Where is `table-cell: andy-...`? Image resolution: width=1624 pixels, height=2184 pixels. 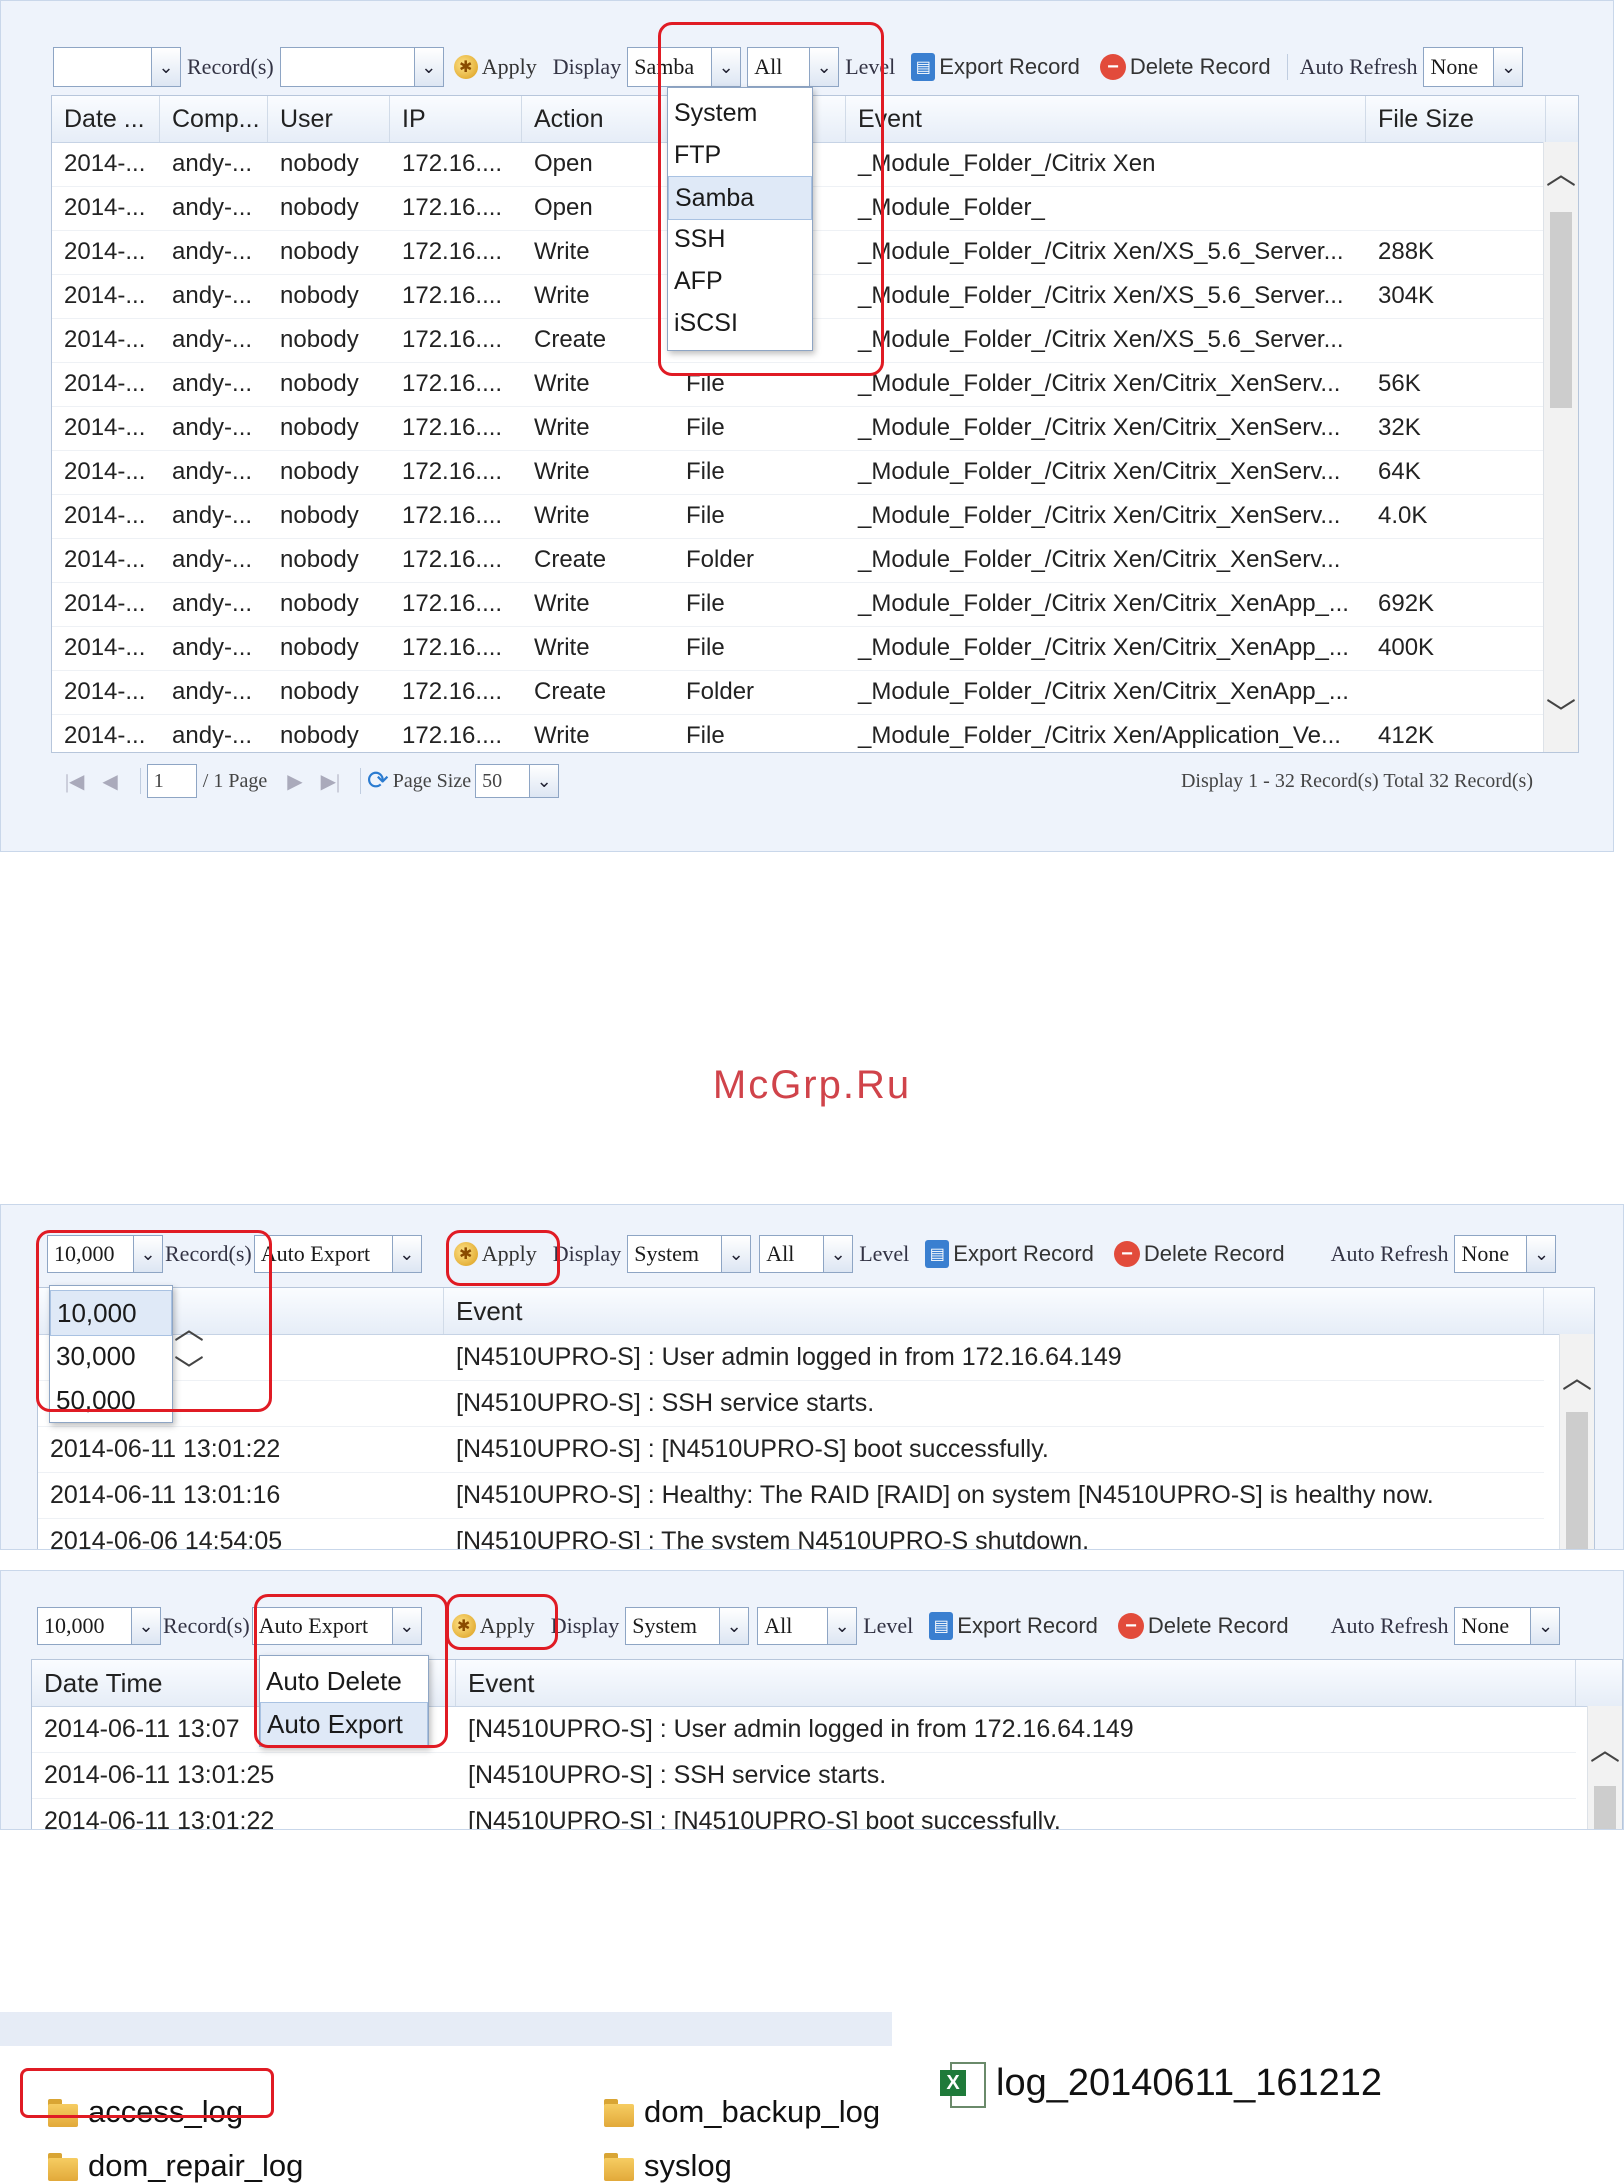 table-cell: andy-... is located at coordinates (212, 207).